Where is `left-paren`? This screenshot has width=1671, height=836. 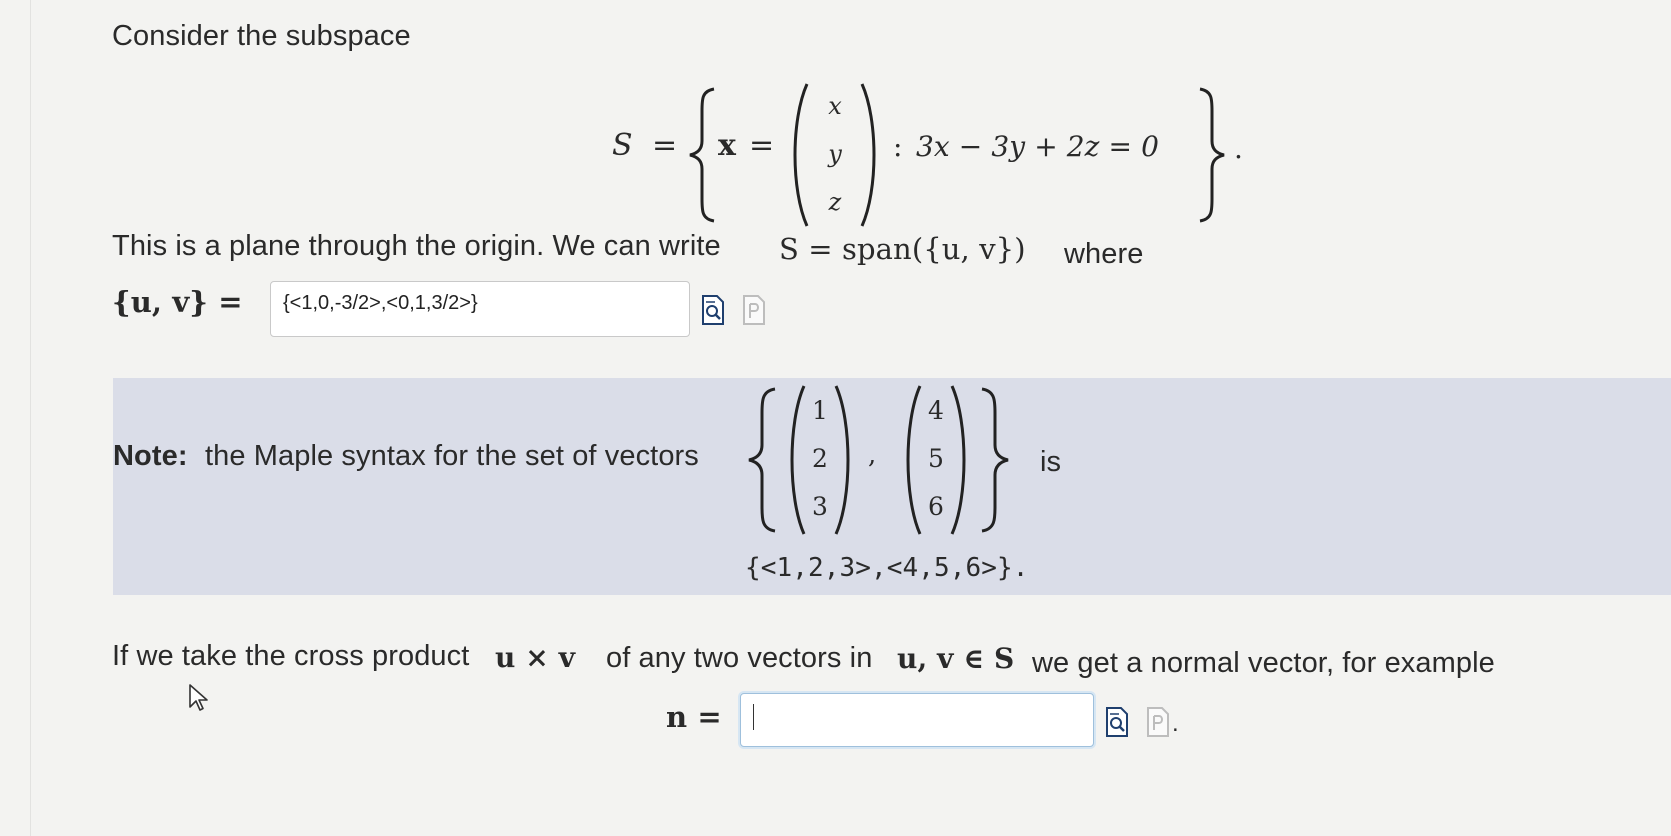 left-paren is located at coordinates (801, 155).